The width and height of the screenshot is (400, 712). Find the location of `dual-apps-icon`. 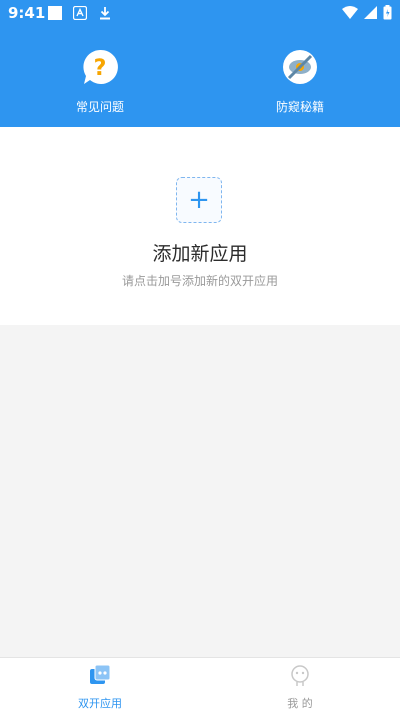

dual-apps-icon is located at coordinates (100, 674).